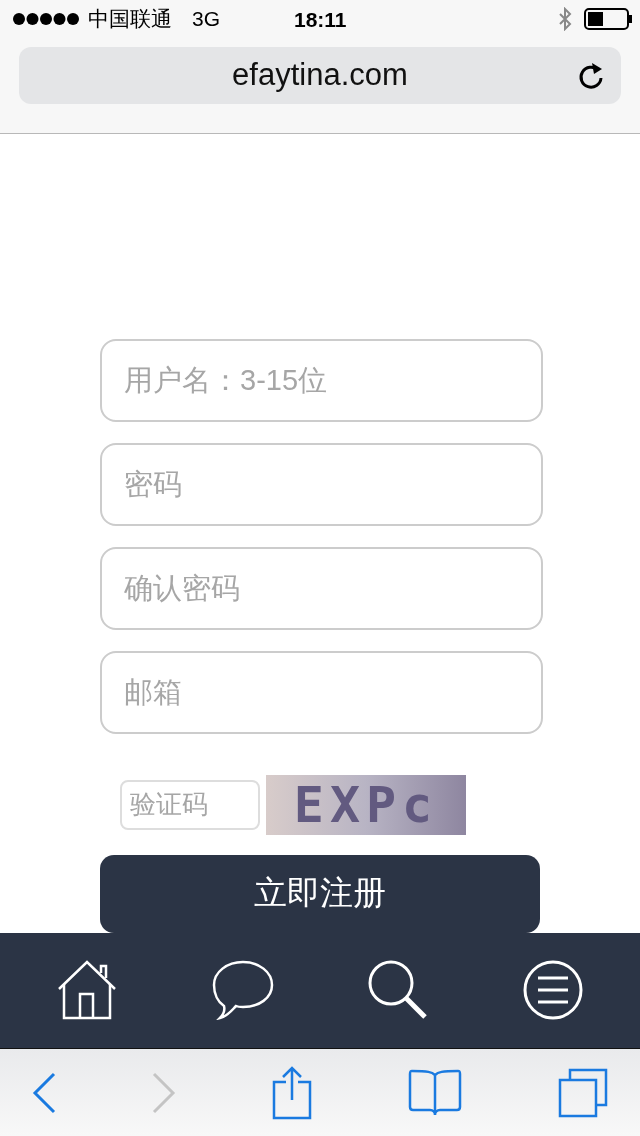  What do you see at coordinates (565, 19) in the screenshot?
I see `bluetooth-icon` at bounding box center [565, 19].